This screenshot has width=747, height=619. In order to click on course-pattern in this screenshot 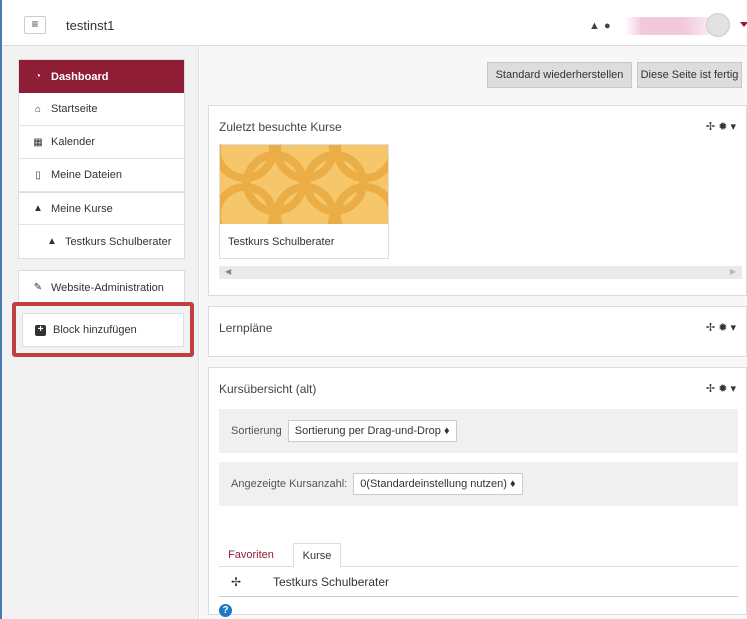, I will do `click(304, 184)`.